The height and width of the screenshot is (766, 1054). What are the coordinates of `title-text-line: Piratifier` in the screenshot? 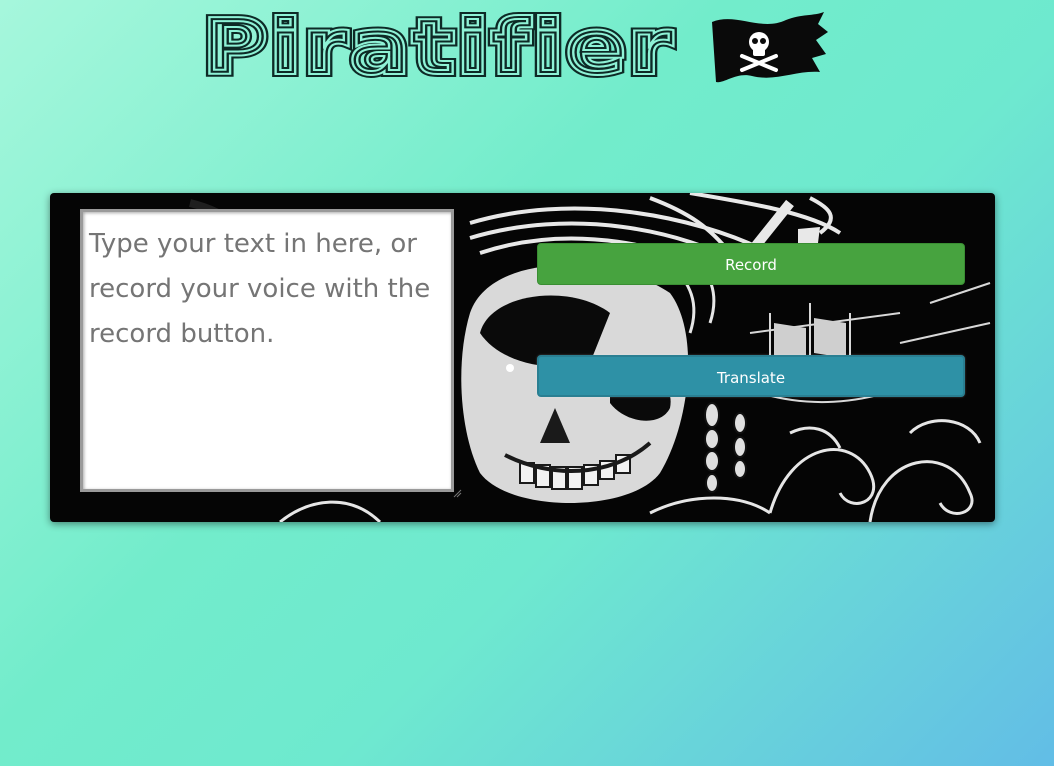 It's located at (440, 46).